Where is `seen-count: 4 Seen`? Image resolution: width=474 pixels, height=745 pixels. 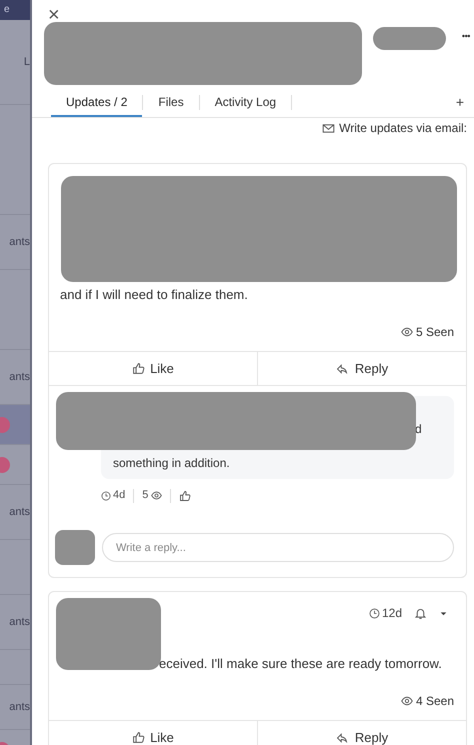
seen-count: 4 Seen is located at coordinates (435, 701).